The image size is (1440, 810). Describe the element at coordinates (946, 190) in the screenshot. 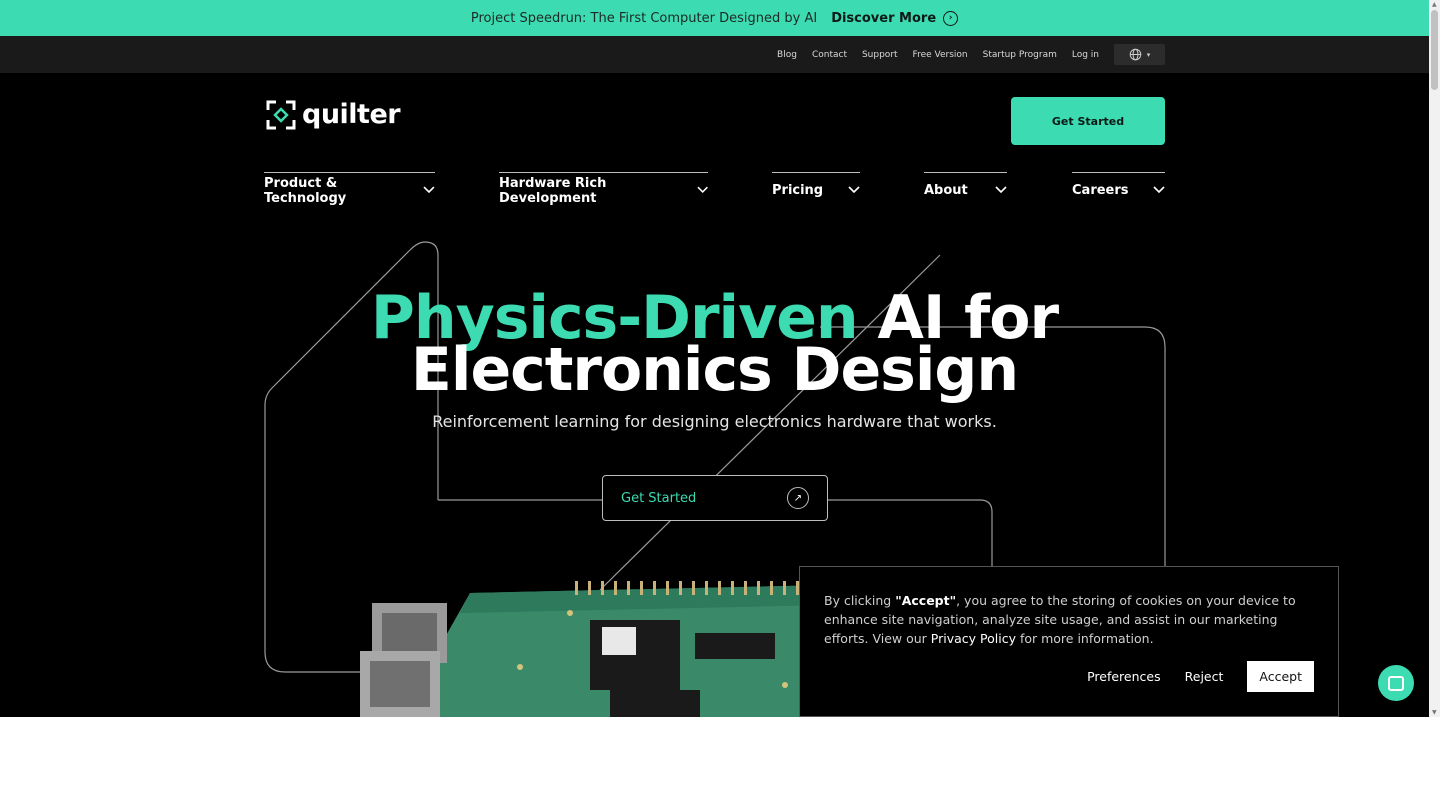

I see `nav-label: About` at that location.